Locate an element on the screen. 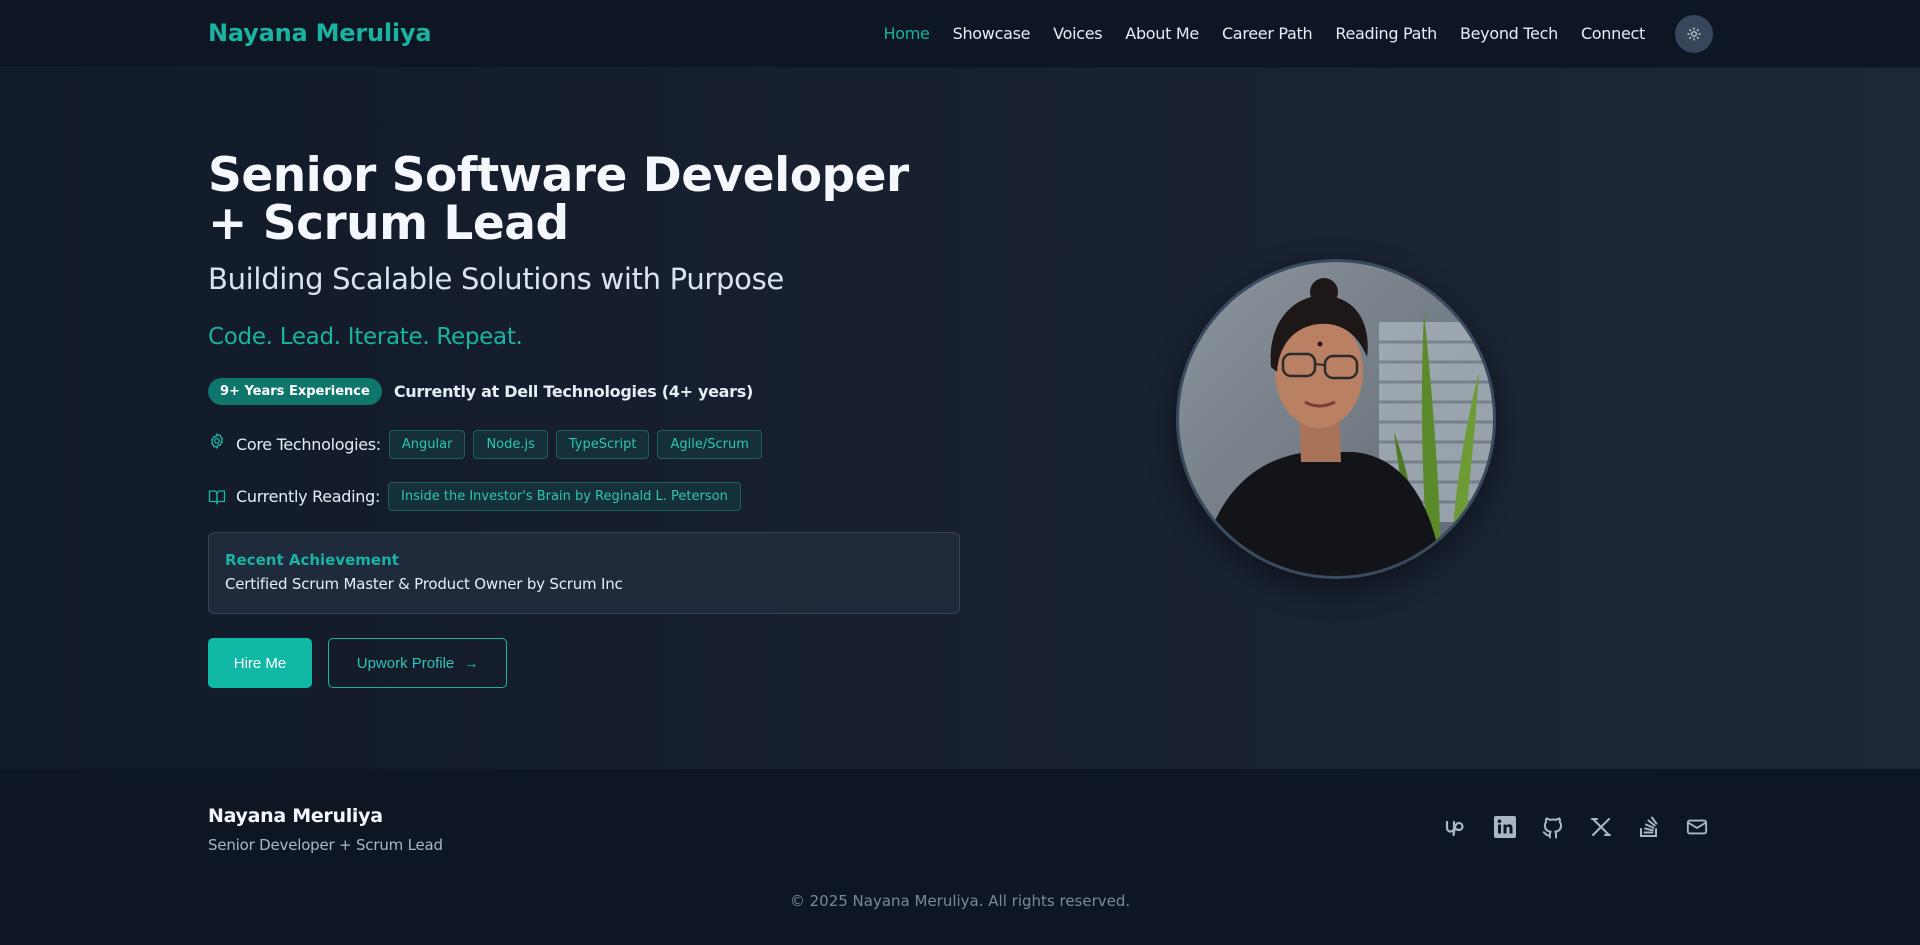  linkedin-icon is located at coordinates (1505, 827).